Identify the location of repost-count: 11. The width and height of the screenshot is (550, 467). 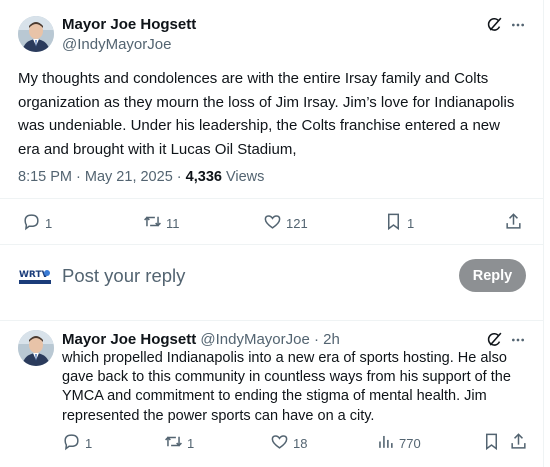
(173, 223).